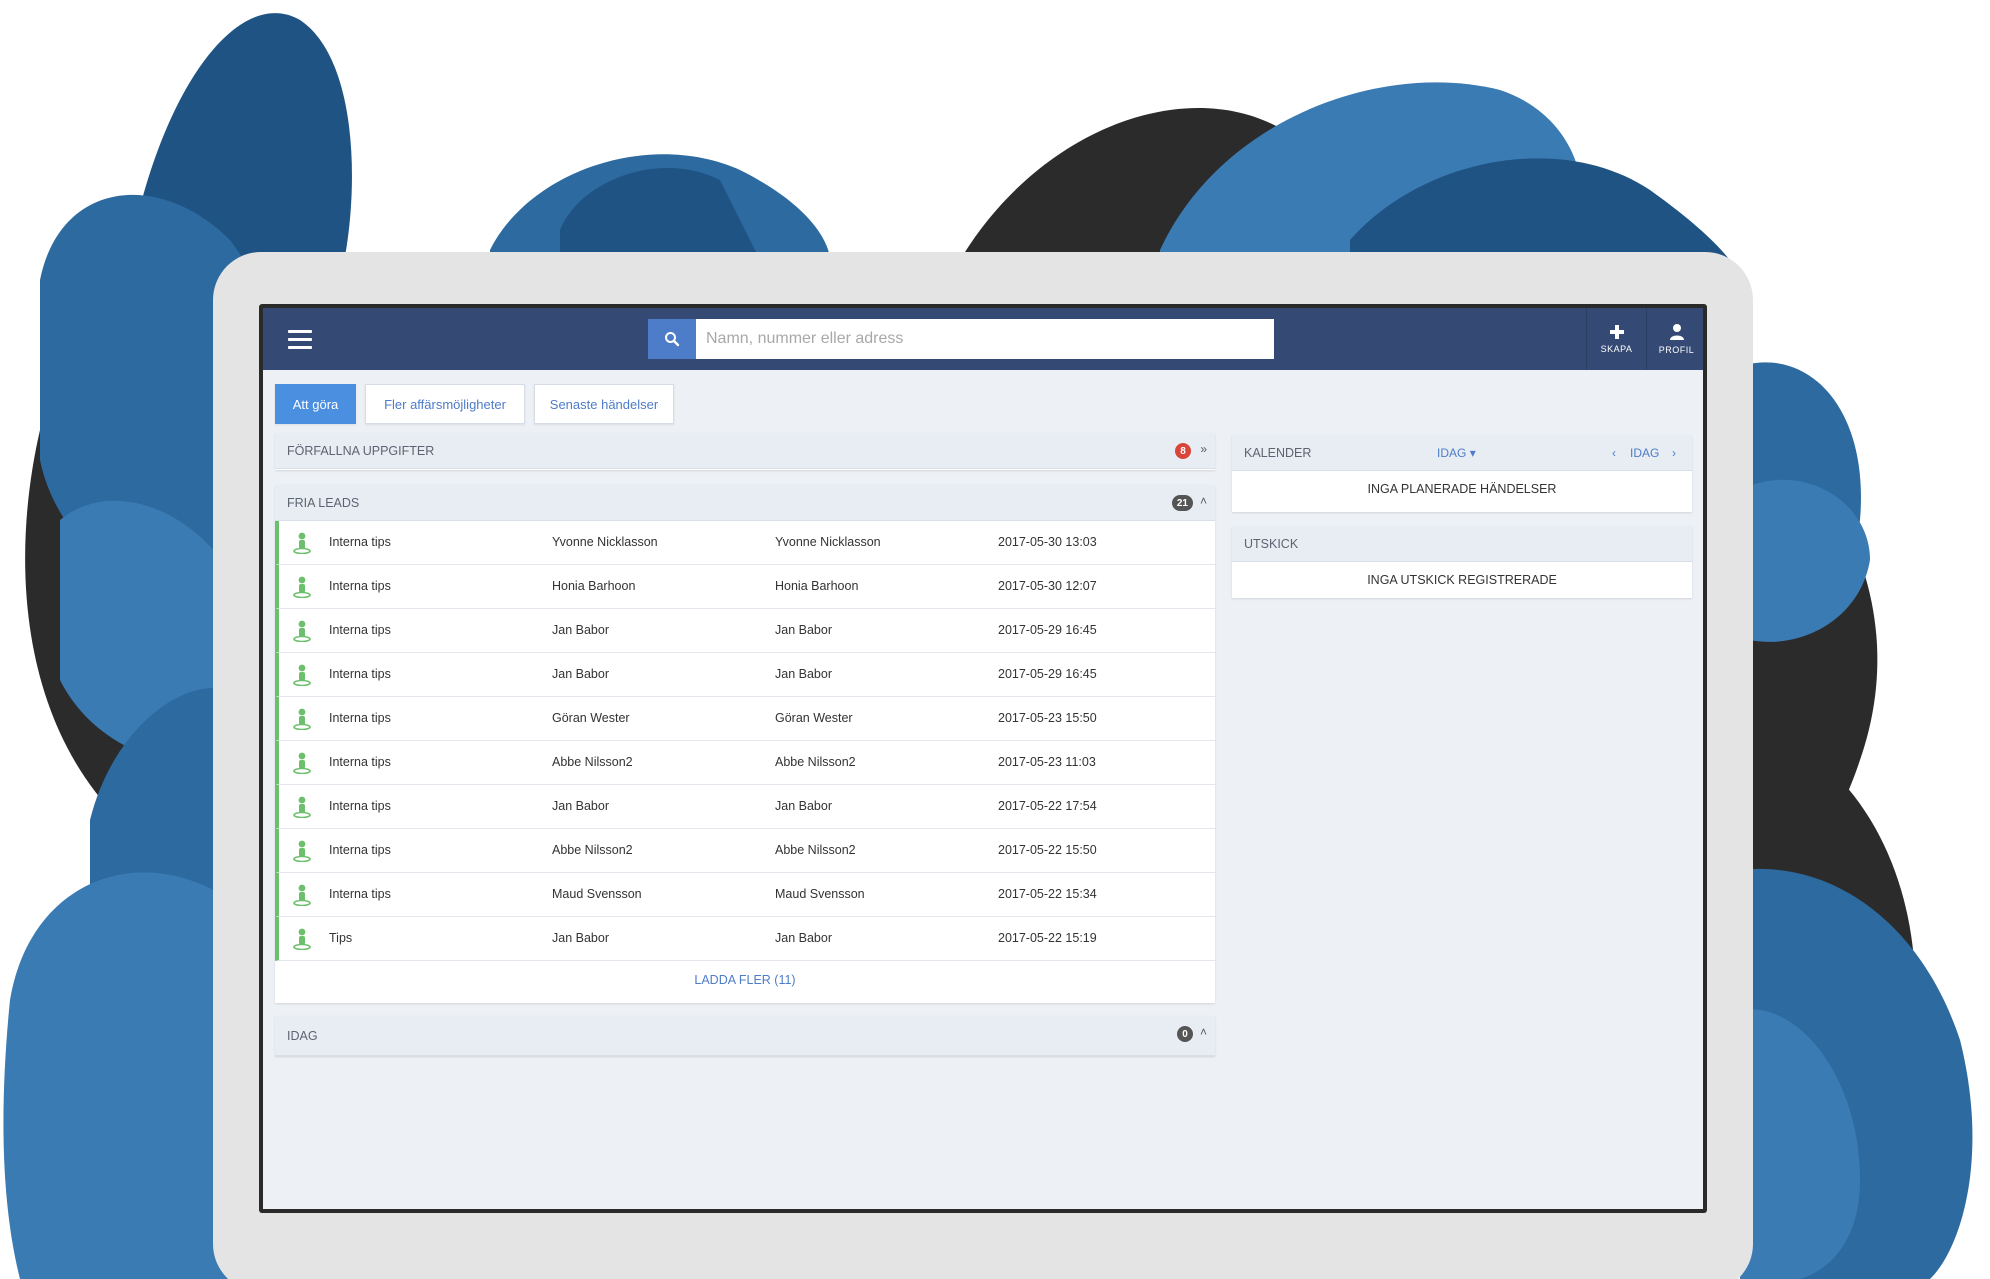  What do you see at coordinates (1047, 850) in the screenshot?
I see `lead-date: 2017-05-22 15:50` at bounding box center [1047, 850].